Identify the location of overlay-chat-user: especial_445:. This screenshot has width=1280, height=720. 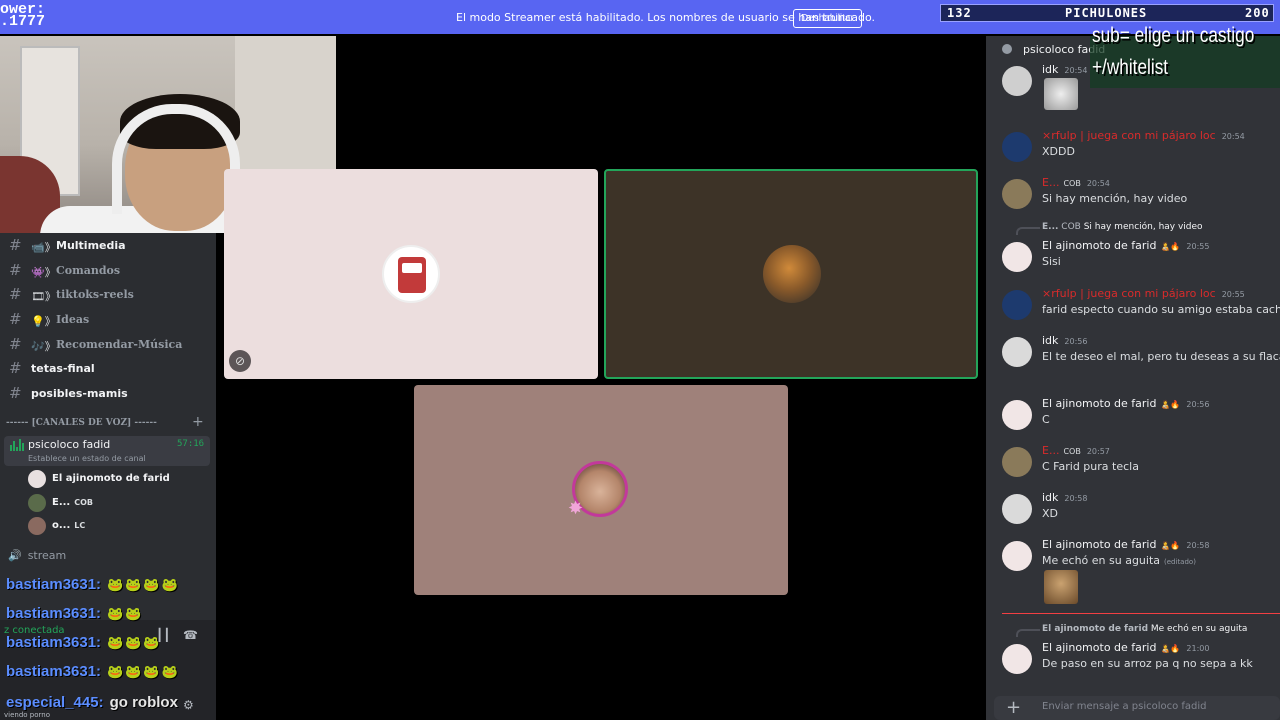
(55, 702).